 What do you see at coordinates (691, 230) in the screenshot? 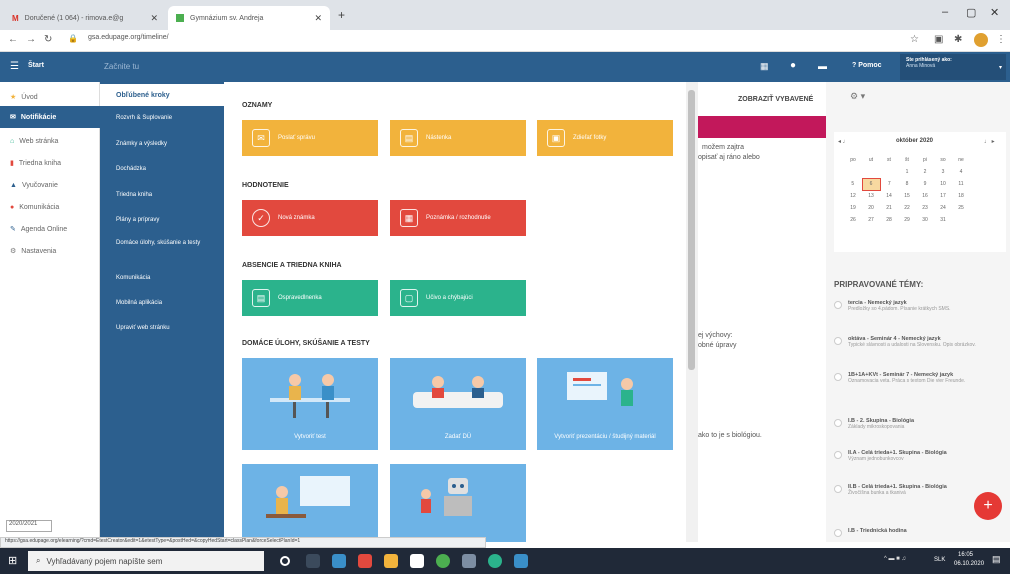
I see `panel-scrollbar-thumb` at bounding box center [691, 230].